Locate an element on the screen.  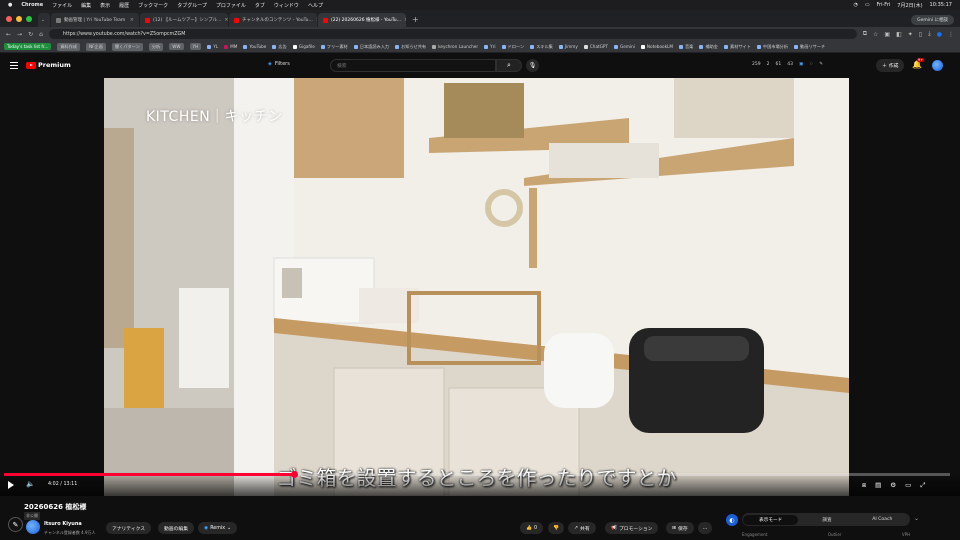
menubar-app-name: Chrome is located at coordinates (32, 5).